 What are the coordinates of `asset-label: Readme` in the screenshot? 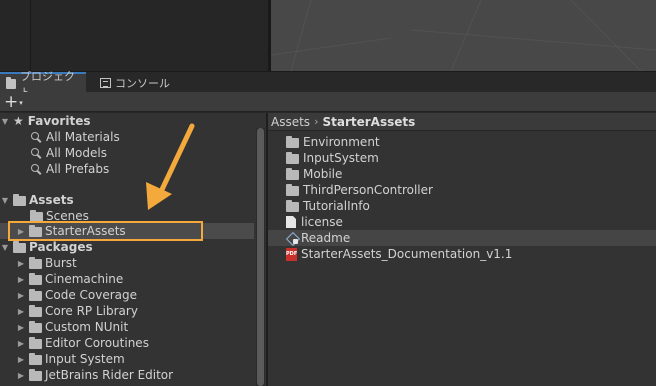 It's located at (326, 238).